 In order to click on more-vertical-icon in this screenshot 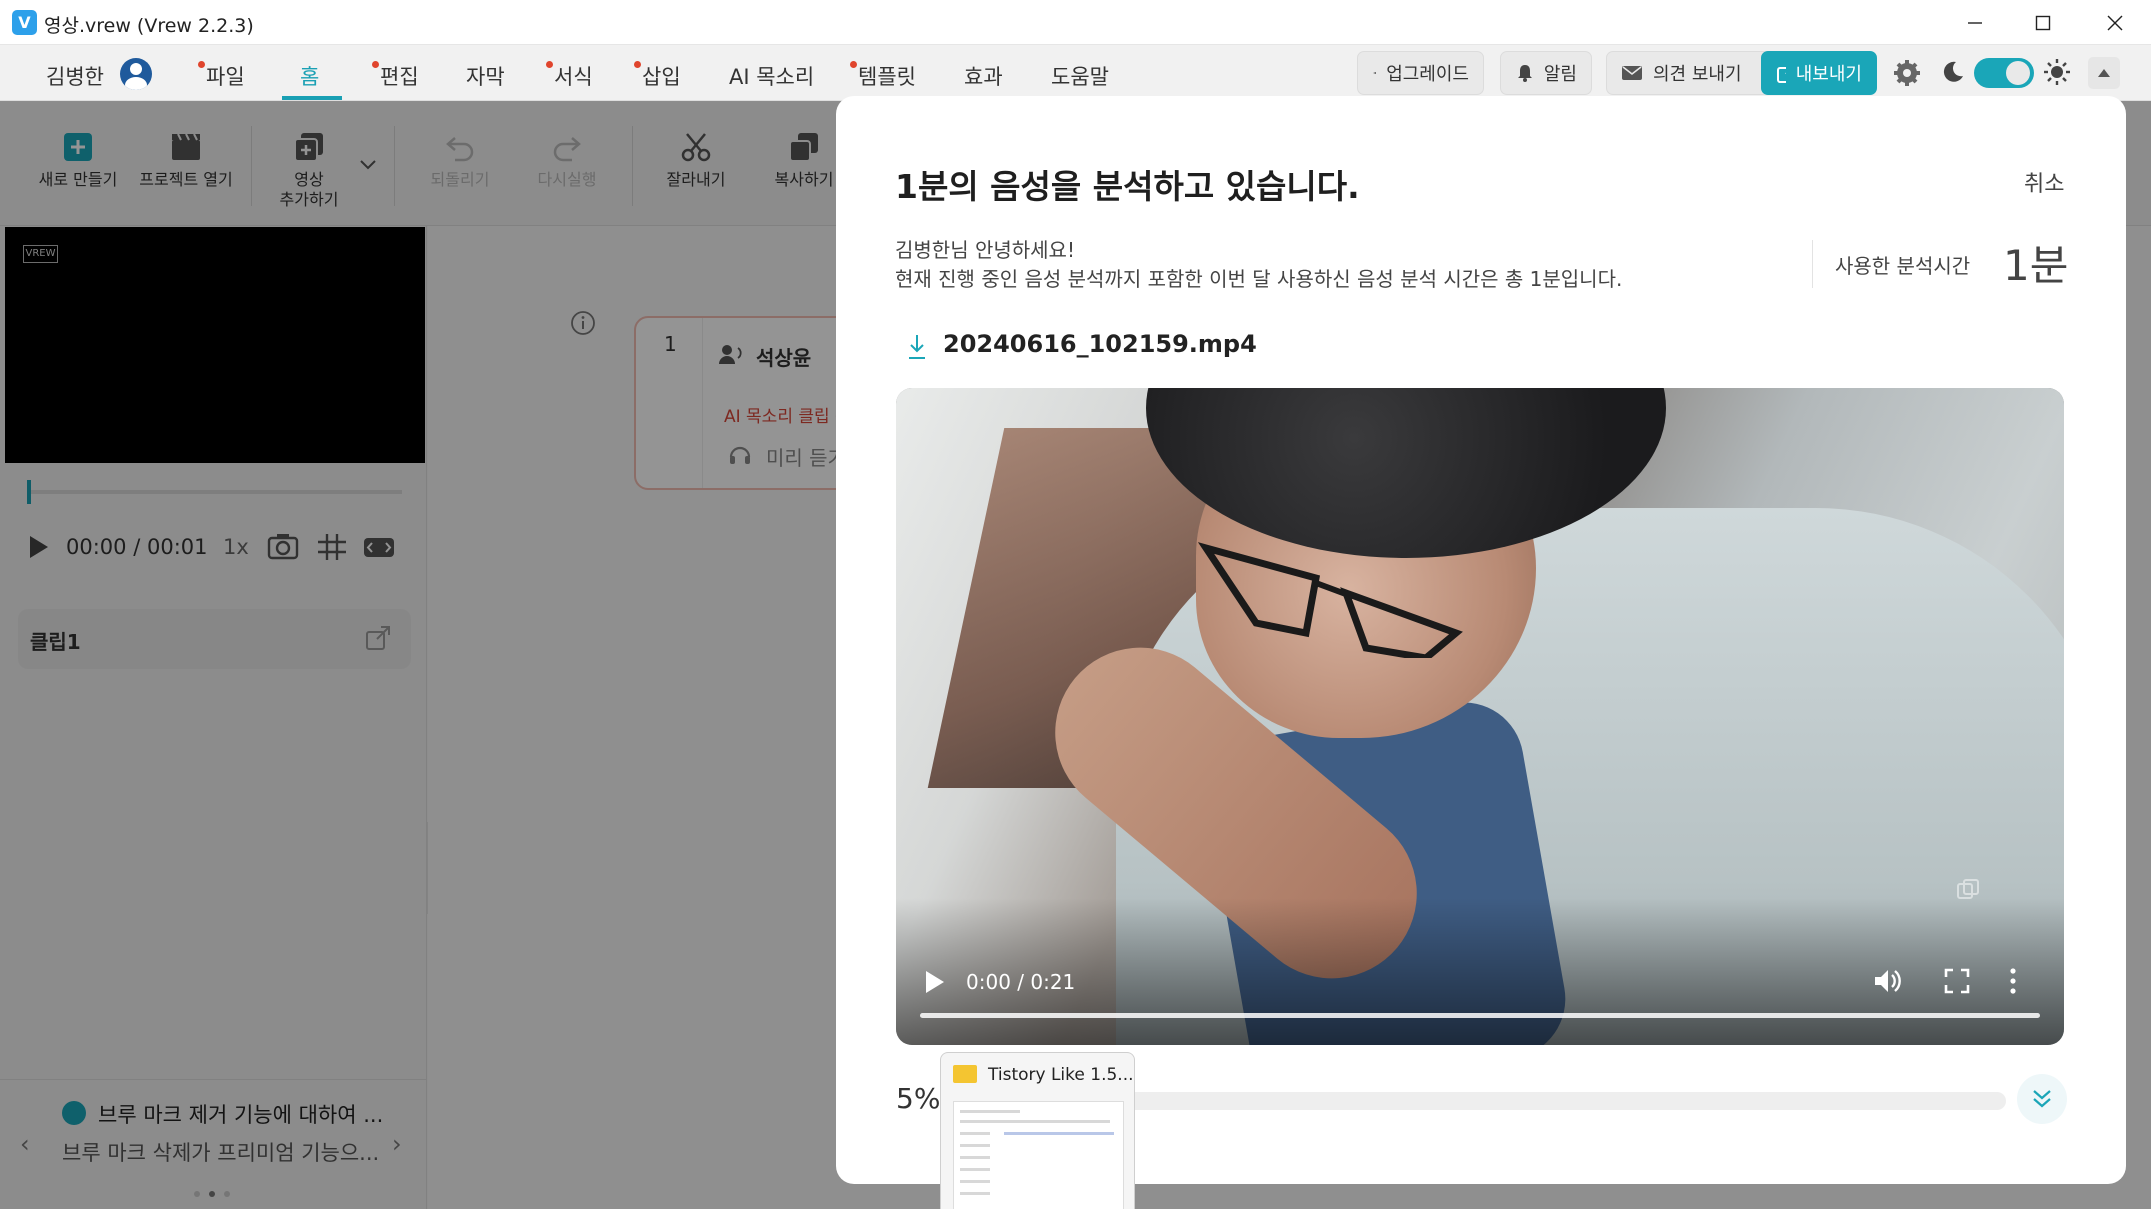, I will do `click(2013, 981)`.